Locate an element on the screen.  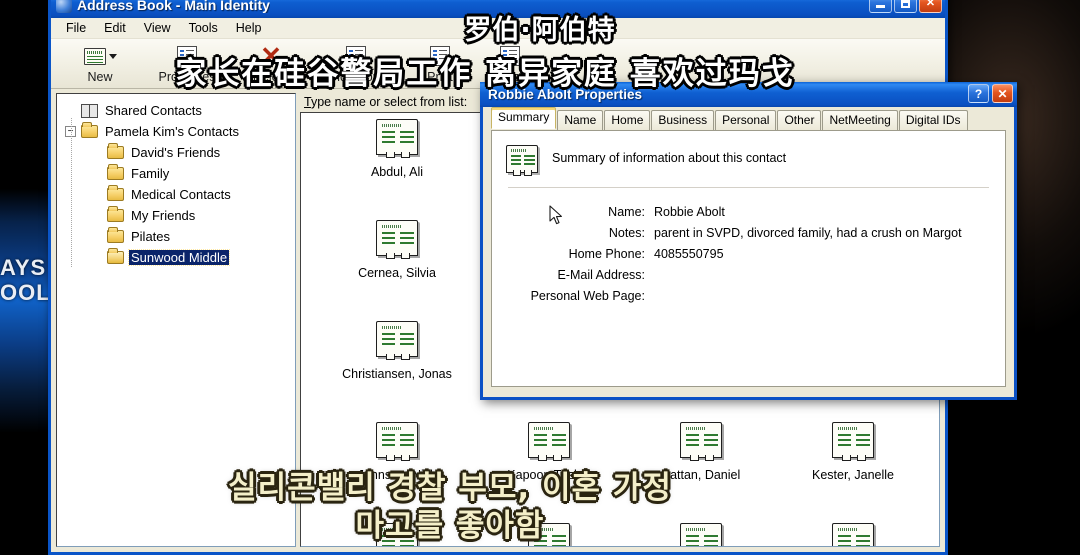
tab-summary: Summary is located at coordinates (524, 118).